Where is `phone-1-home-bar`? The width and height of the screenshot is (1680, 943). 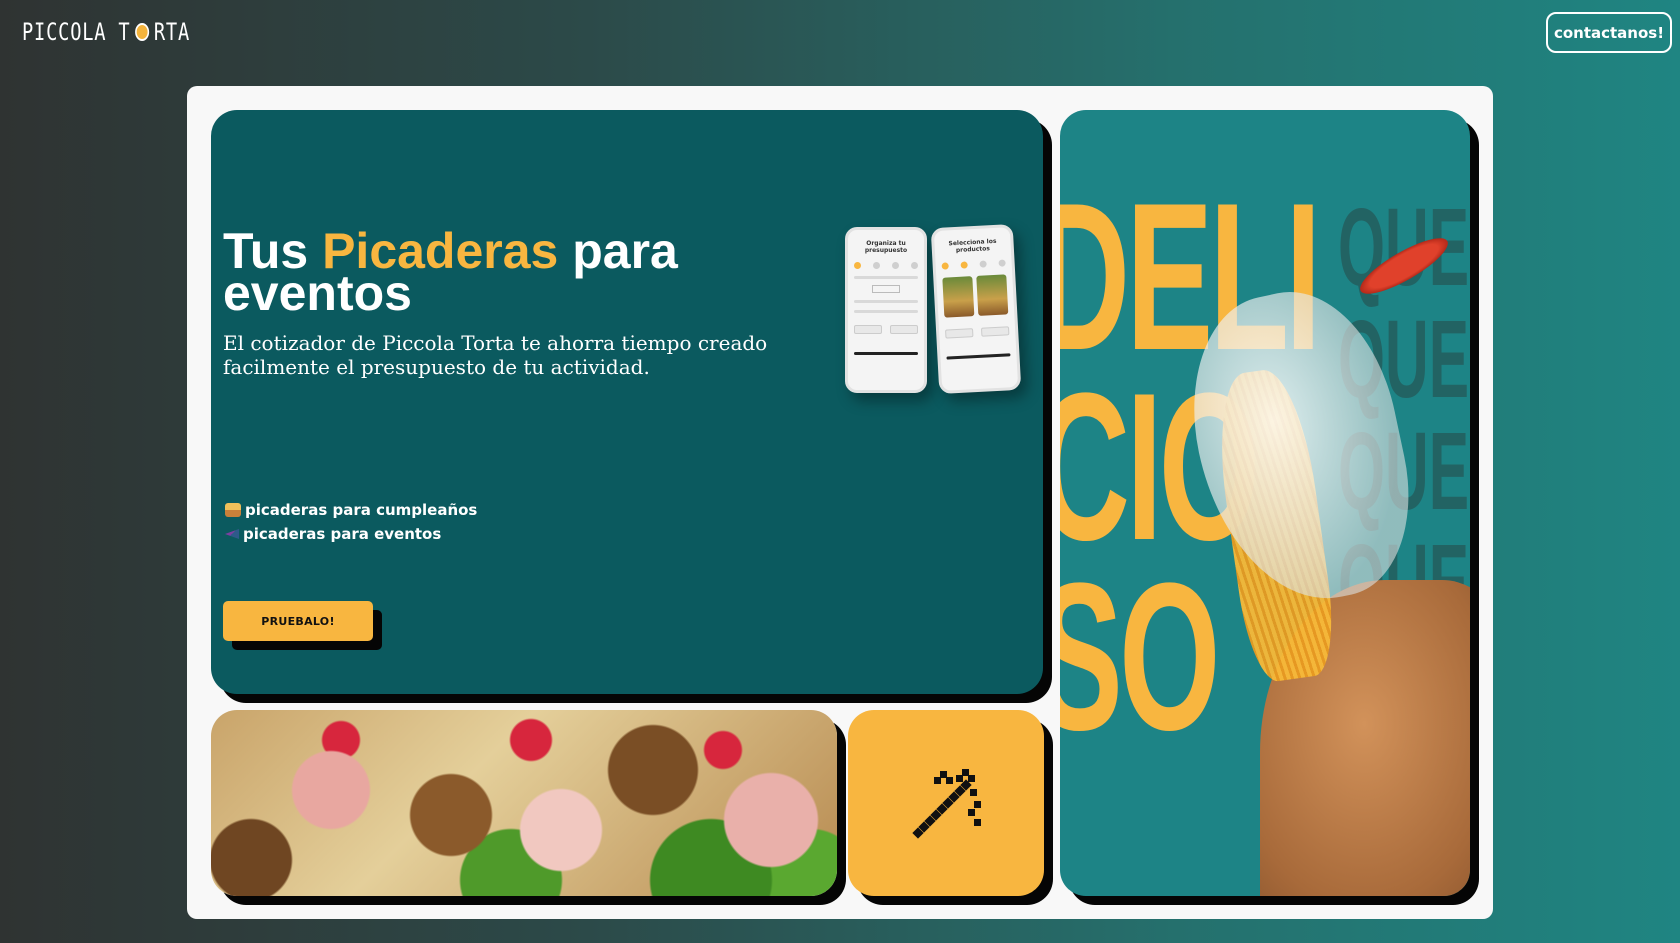 phone-1-home-bar is located at coordinates (886, 353).